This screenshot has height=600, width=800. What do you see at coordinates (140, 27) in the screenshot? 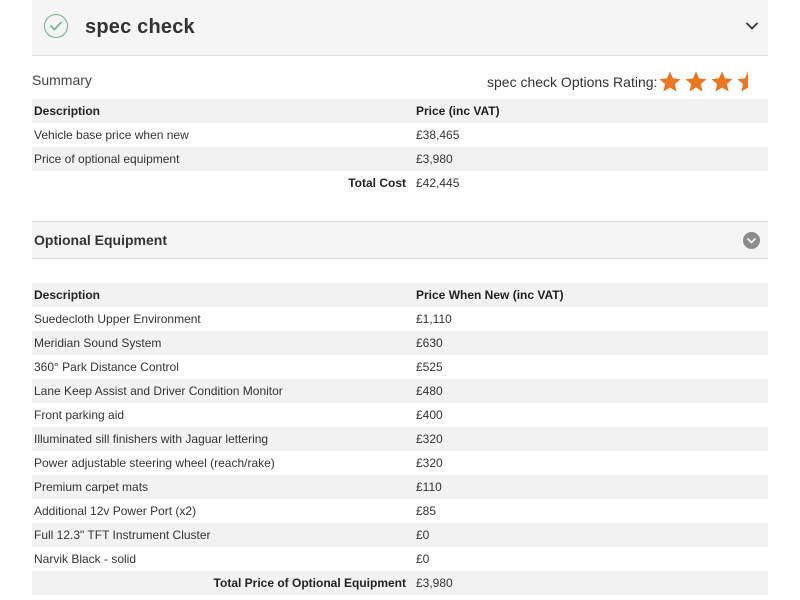
I see `header-title: spec check` at bounding box center [140, 27].